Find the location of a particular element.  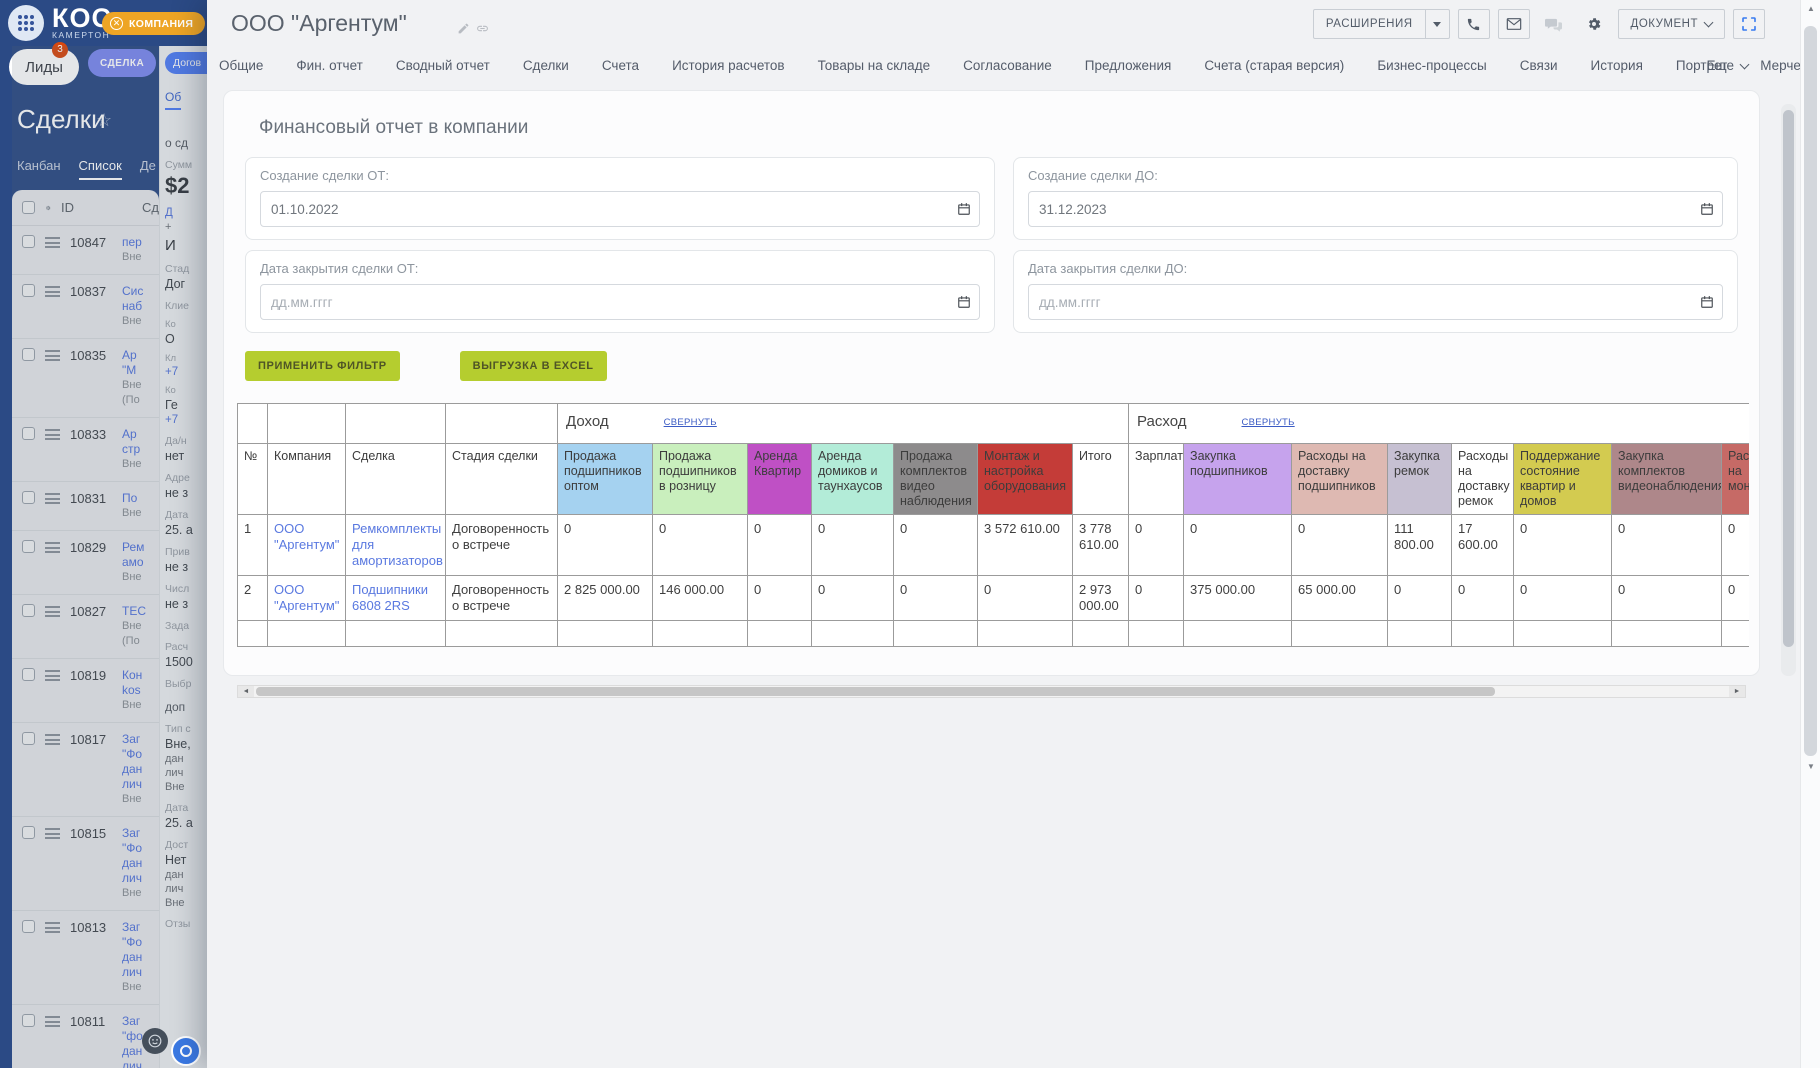

expense-group-header: Расход СВЕРНУТЬ is located at coordinates (1438, 423).